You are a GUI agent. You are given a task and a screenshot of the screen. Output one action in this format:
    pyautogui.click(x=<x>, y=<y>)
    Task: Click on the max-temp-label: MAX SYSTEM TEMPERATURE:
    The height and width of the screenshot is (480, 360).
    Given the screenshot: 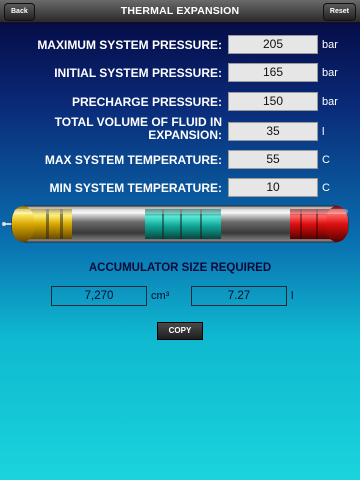 What is the action you would take?
    pyautogui.click(x=133, y=160)
    